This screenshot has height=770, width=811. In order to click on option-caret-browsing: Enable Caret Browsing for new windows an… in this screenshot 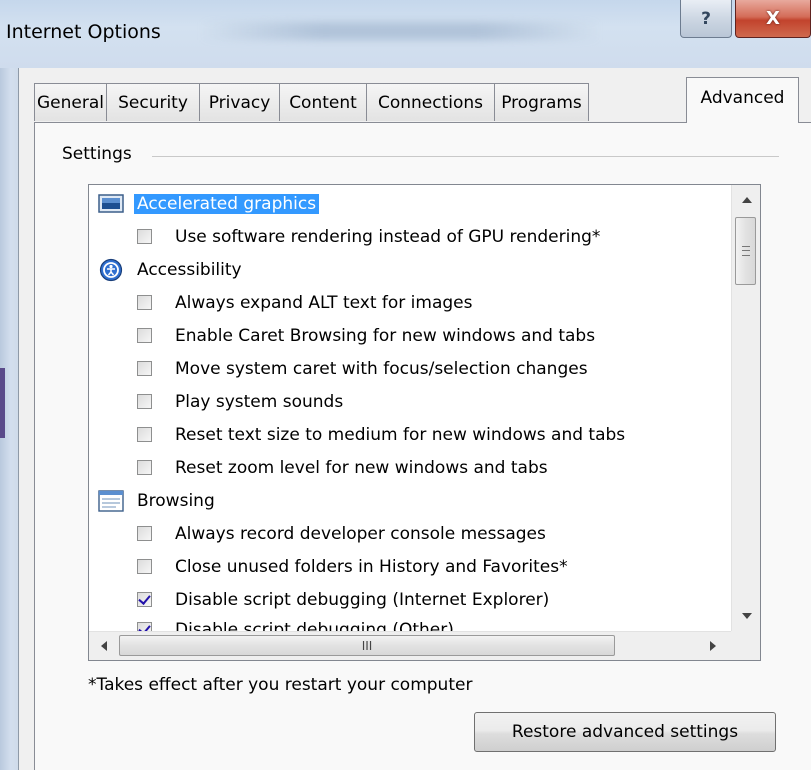, I will do `click(366, 335)`.